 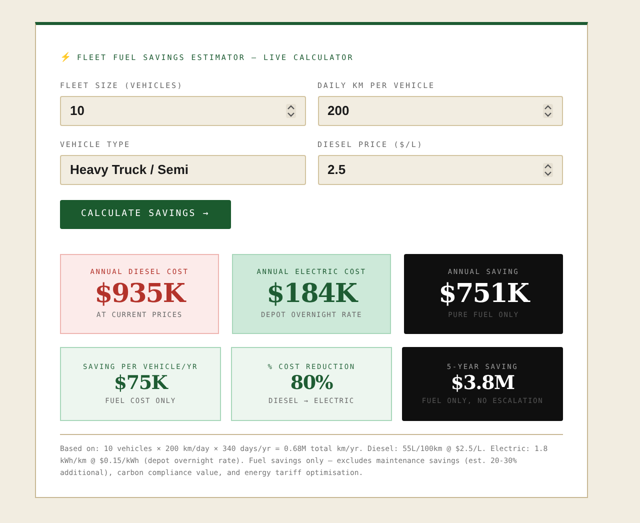 I want to click on input-field: 2.5, so click(x=440, y=170).